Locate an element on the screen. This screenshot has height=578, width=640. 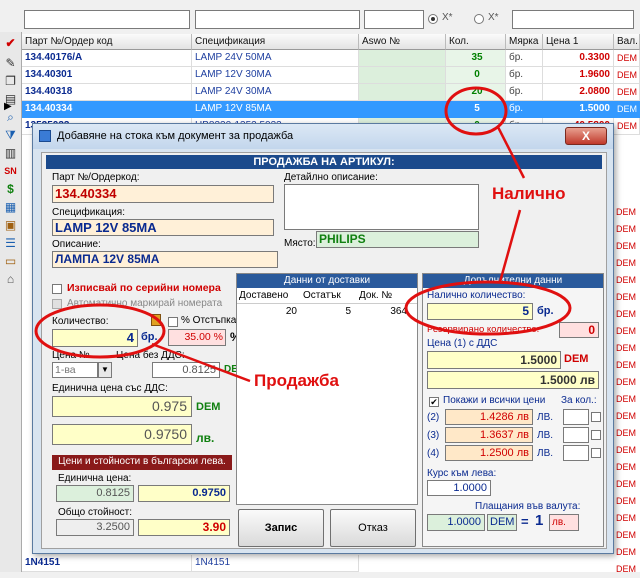
sale-circle is located at coordinates (100, 331).